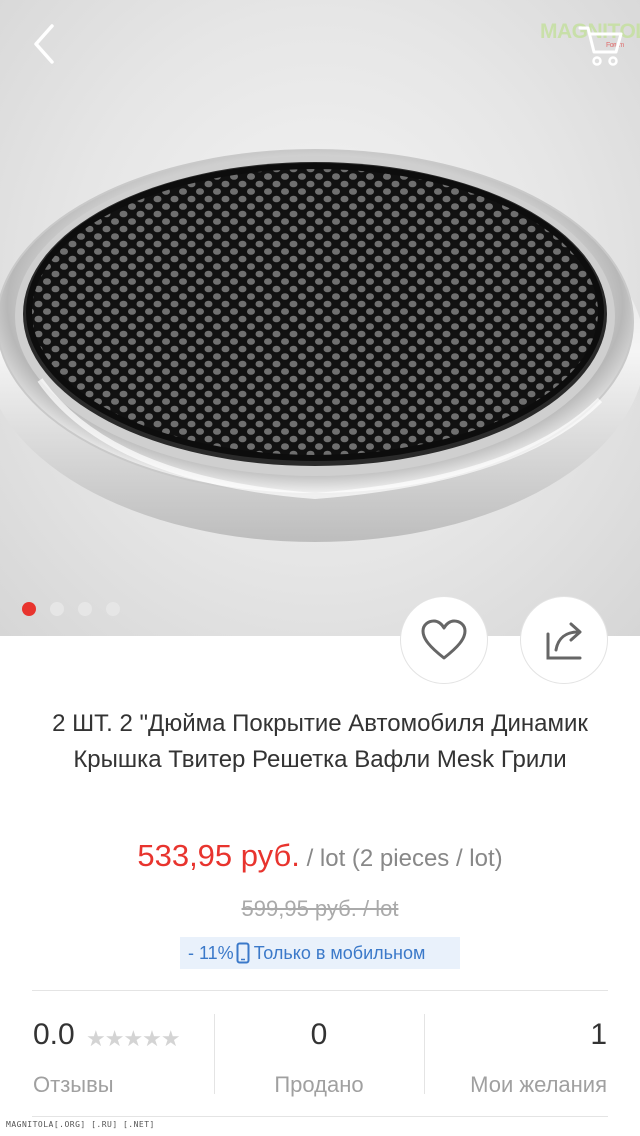 This screenshot has width=640, height=1136. Describe the element at coordinates (319, 1034) in the screenshot. I see `sold-value: 0` at that location.